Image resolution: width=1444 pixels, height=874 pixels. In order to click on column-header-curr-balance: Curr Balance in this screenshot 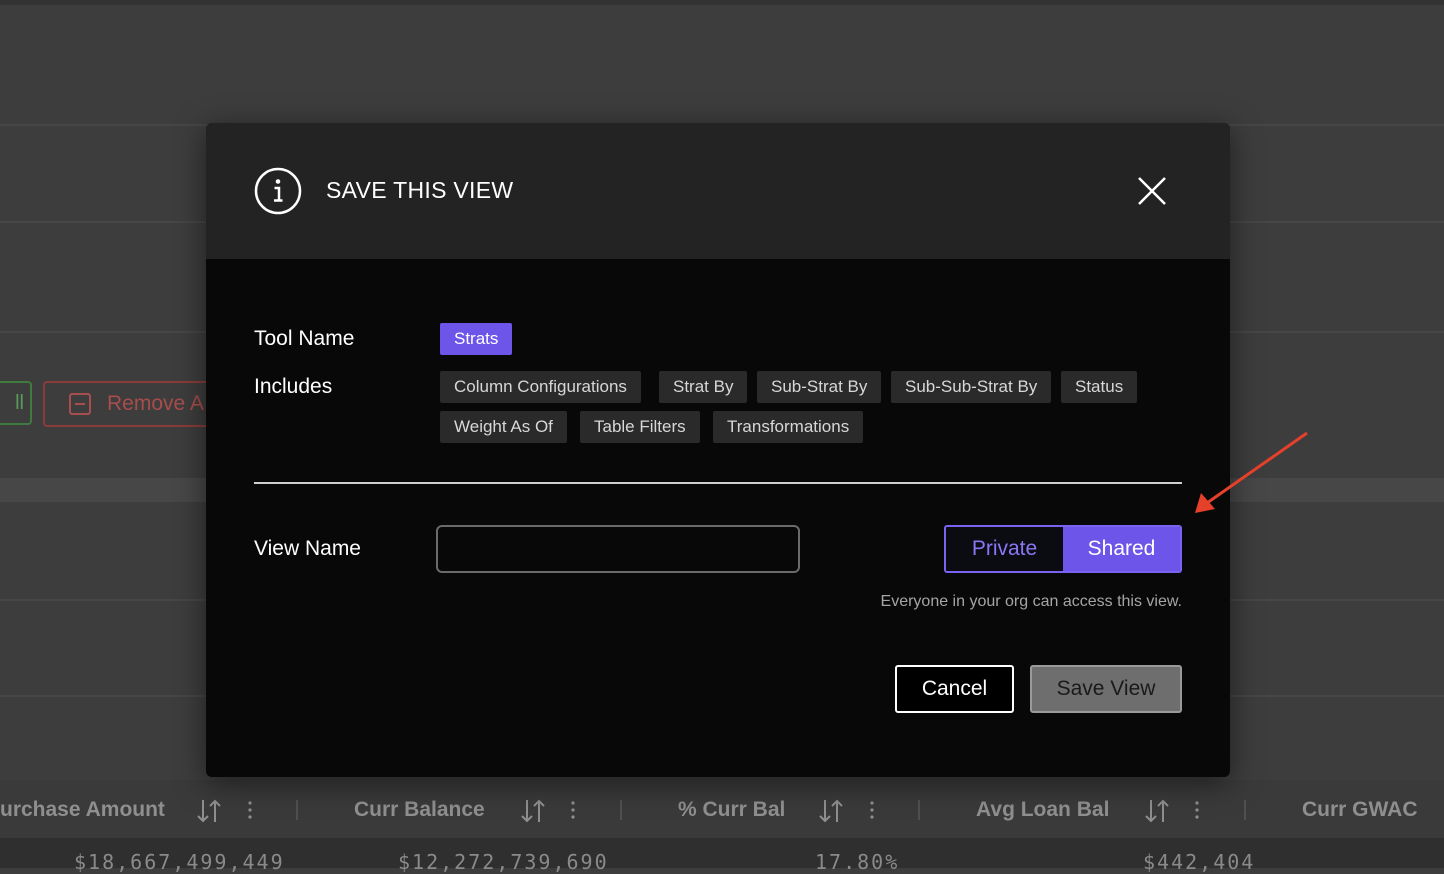, I will do `click(419, 809)`.